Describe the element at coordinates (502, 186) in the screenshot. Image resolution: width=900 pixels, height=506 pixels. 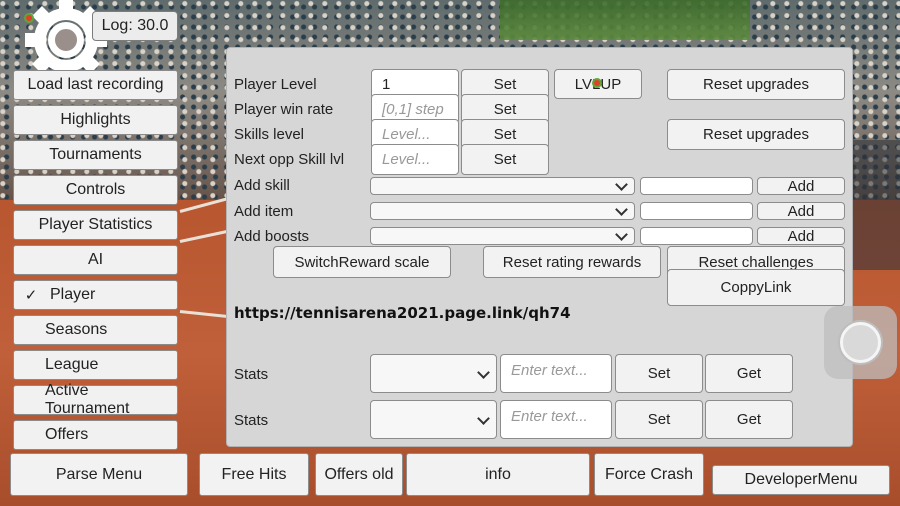
I see `add-skill-dropdown` at that location.